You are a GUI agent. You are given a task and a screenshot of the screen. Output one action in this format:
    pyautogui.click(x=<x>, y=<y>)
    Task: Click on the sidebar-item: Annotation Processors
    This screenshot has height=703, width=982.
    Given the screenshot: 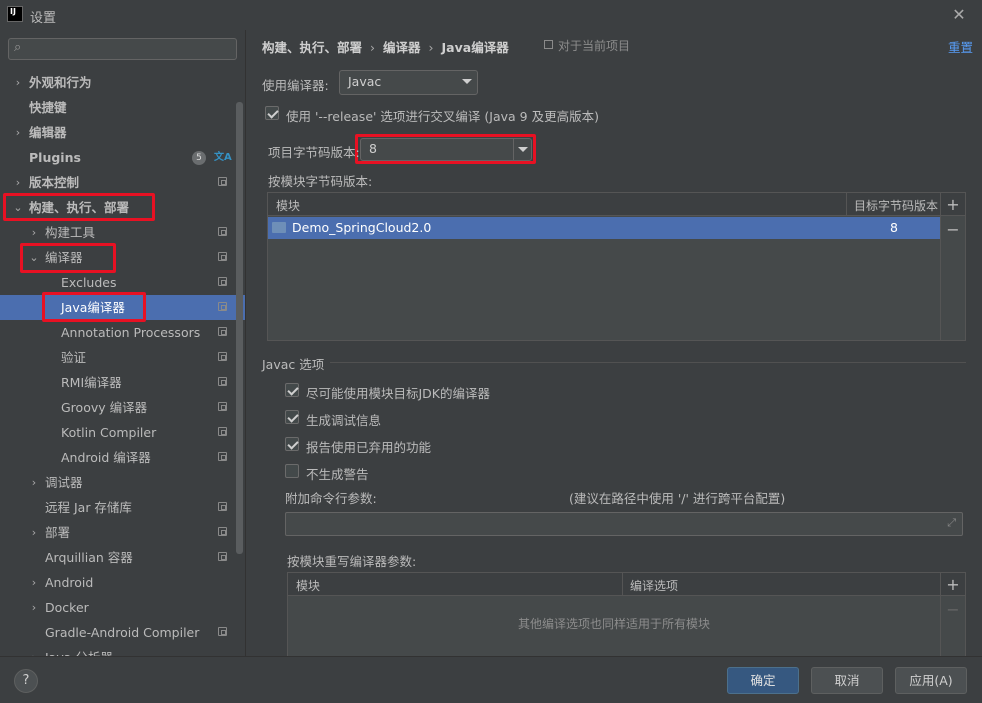 What is the action you would take?
    pyautogui.click(x=122, y=332)
    